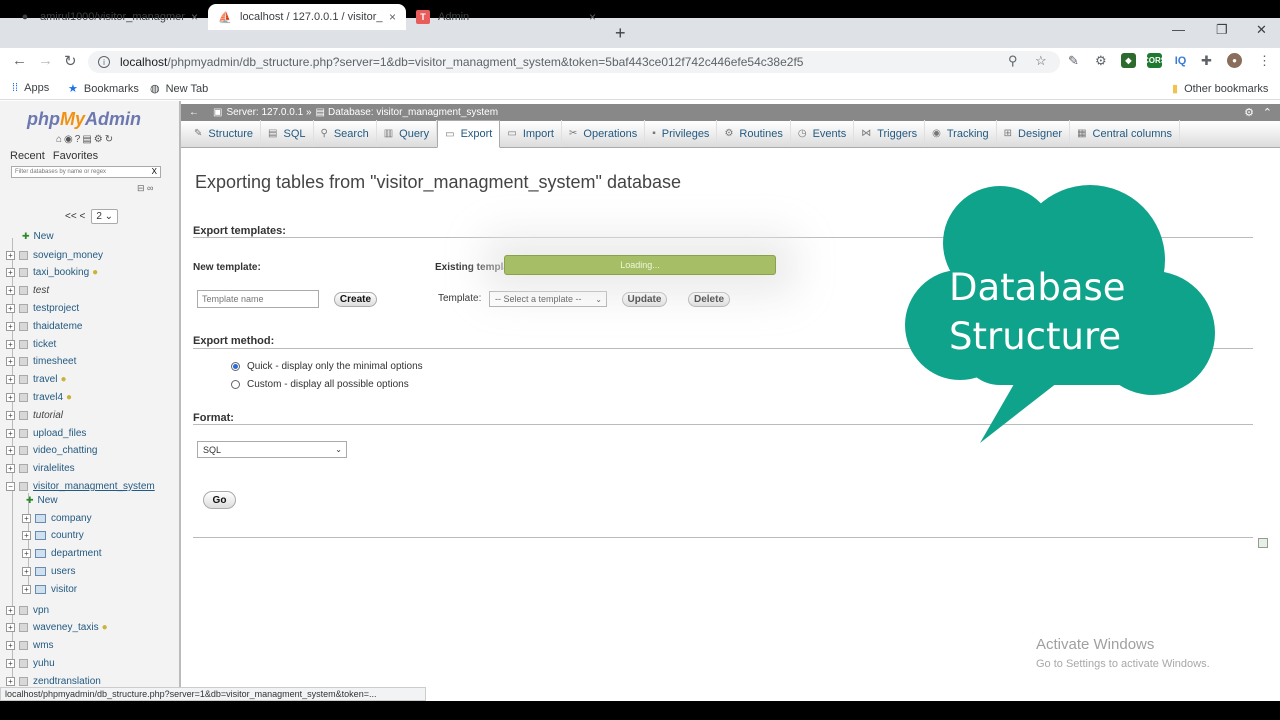 The width and height of the screenshot is (1280, 720). Describe the element at coordinates (52, 273) in the screenshot. I see `db-item: + taxi_booking ●` at that location.